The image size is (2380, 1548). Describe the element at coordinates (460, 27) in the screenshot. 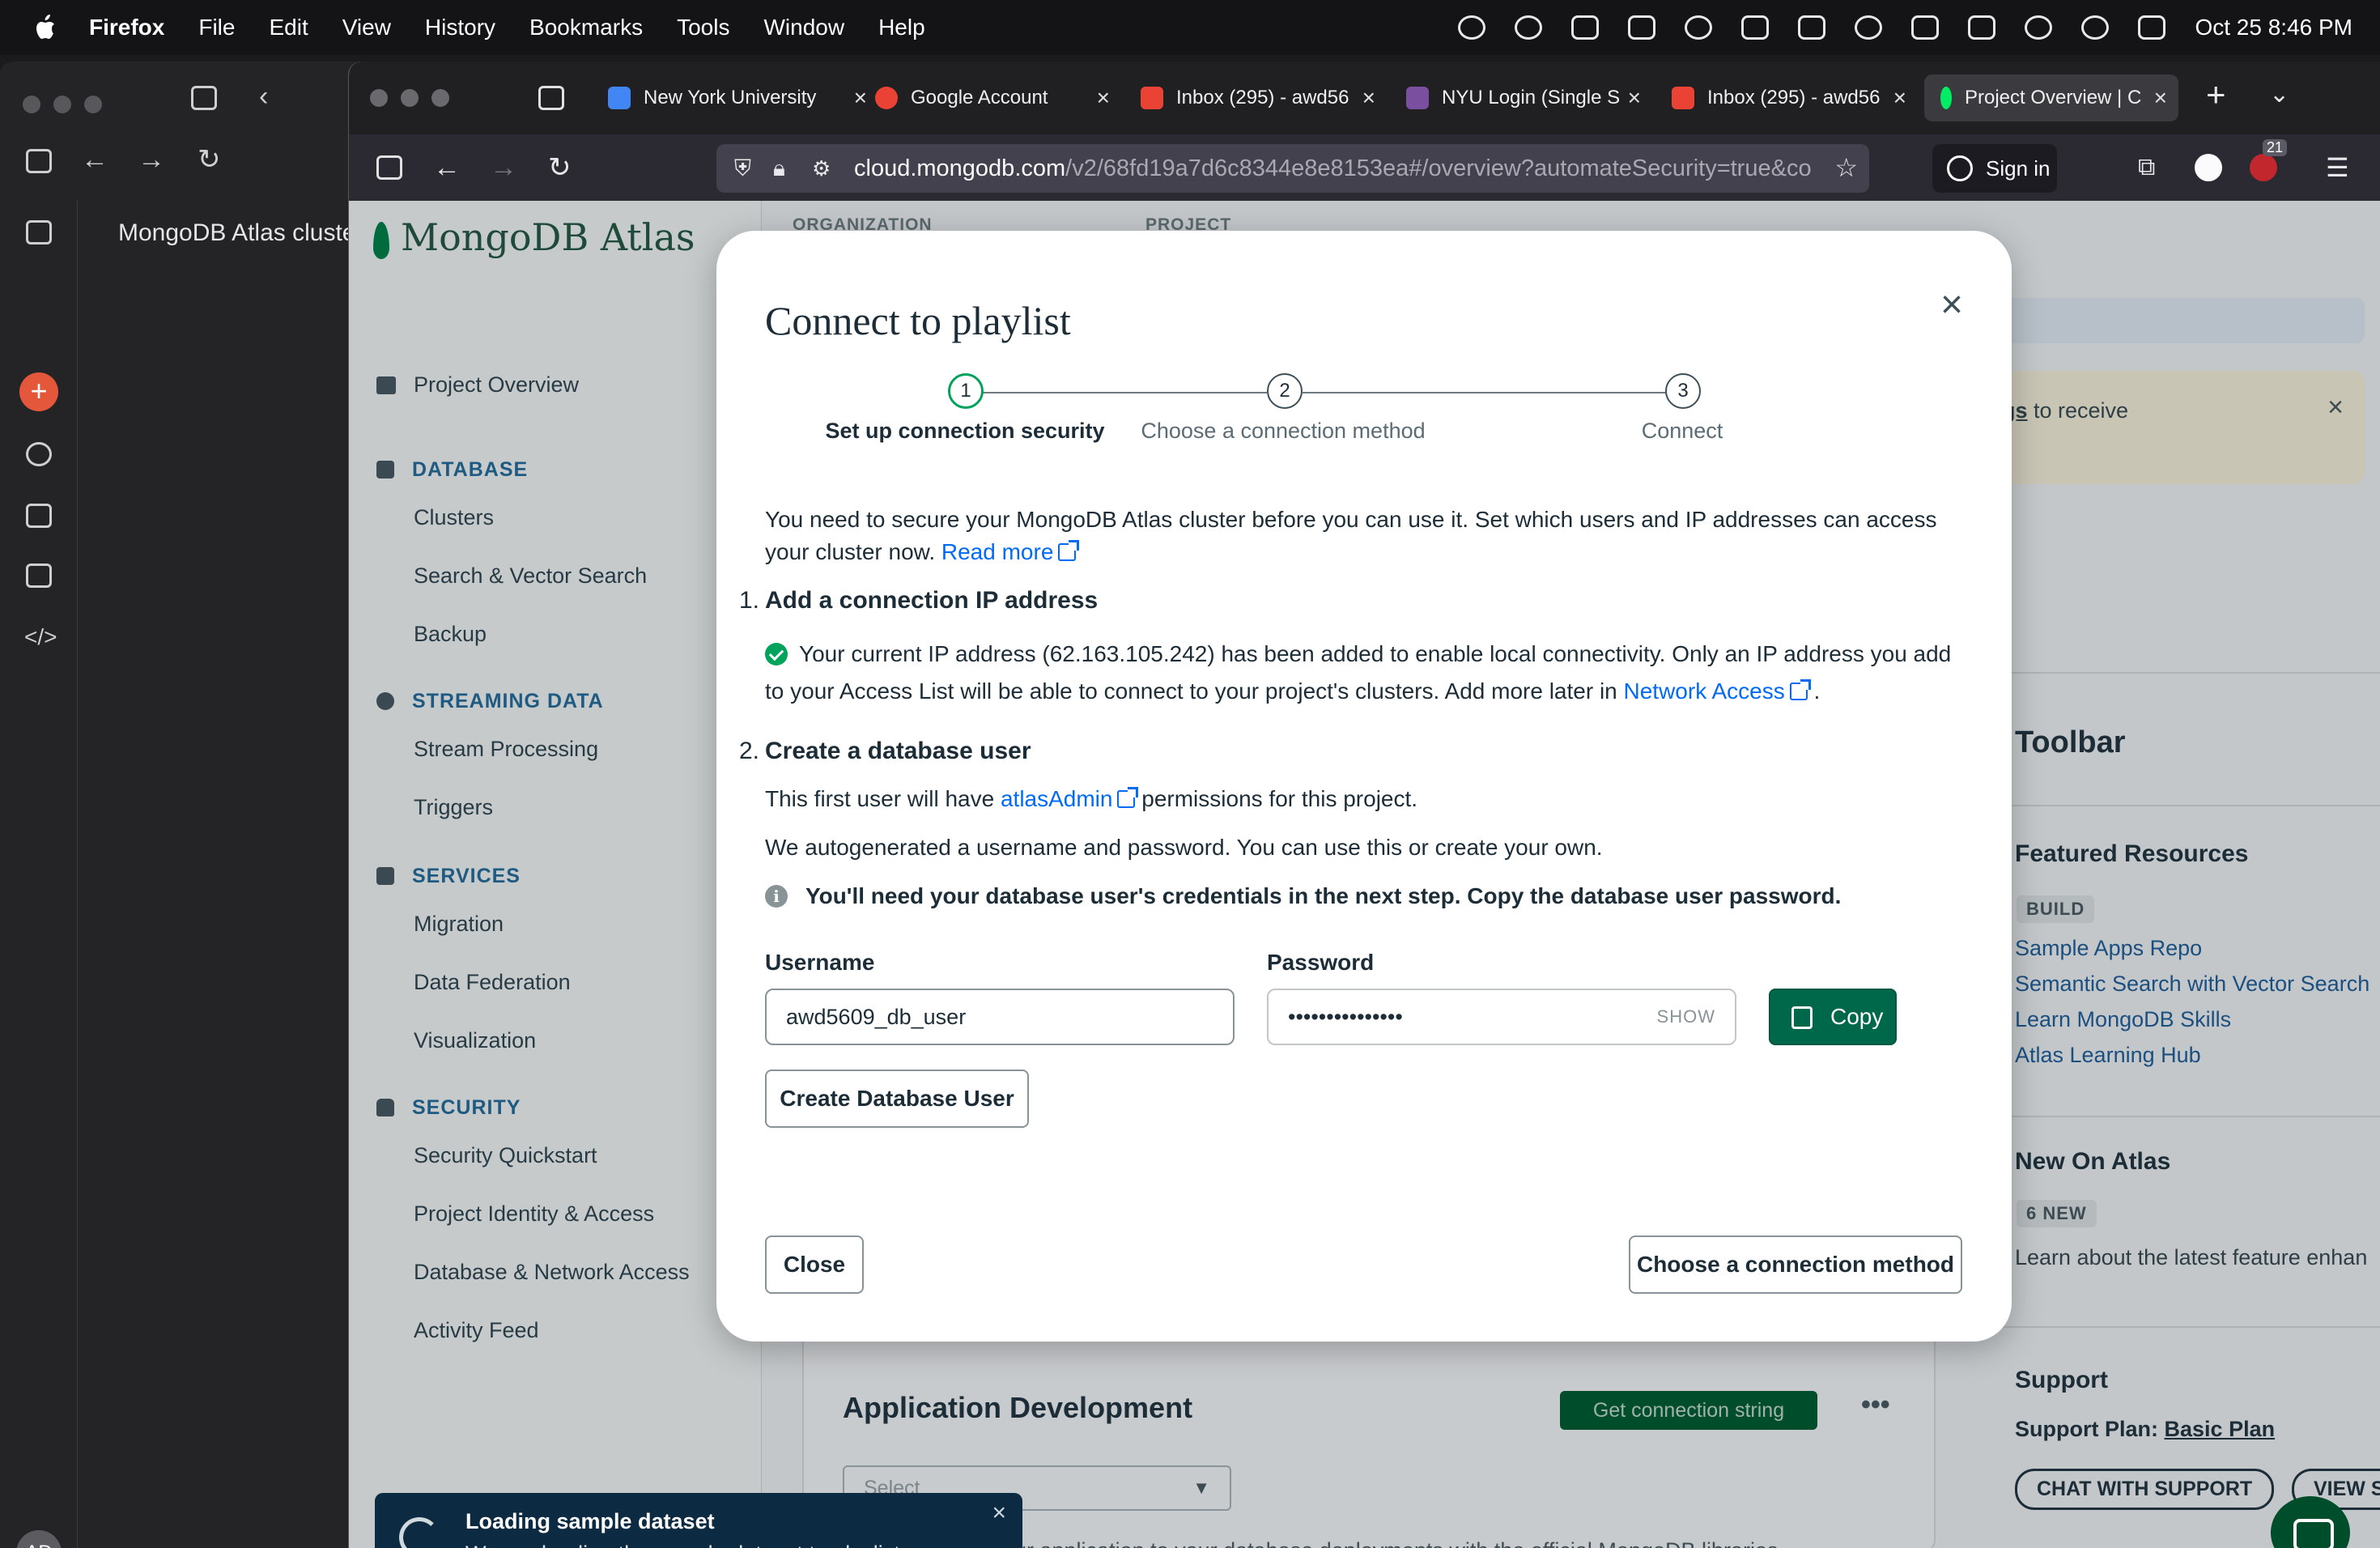

I see `menu-history: History` at that location.